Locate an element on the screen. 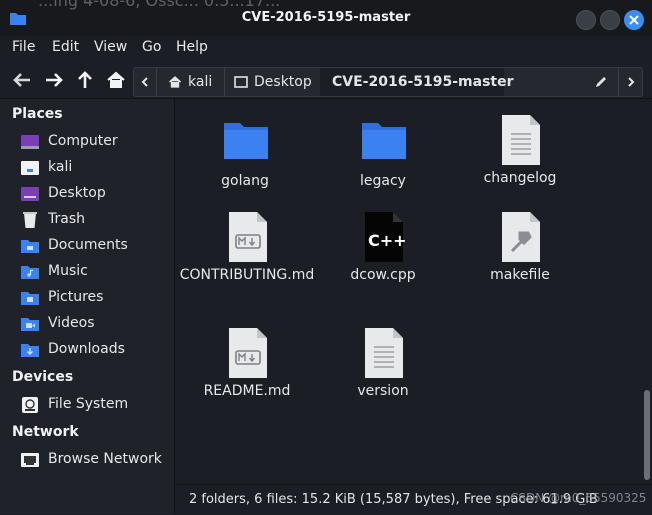 The height and width of the screenshot is (515, 652). cpp-file-icon: C++ is located at coordinates (386, 237).